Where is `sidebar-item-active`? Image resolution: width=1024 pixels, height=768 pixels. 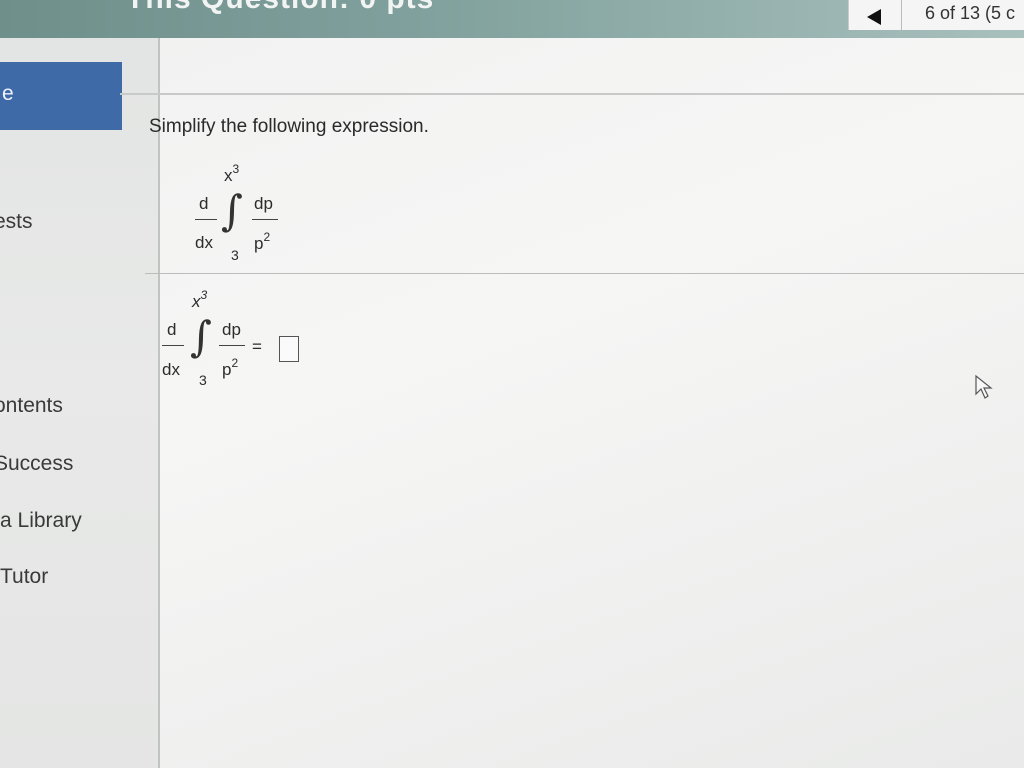
sidebar-item-active is located at coordinates (61, 96).